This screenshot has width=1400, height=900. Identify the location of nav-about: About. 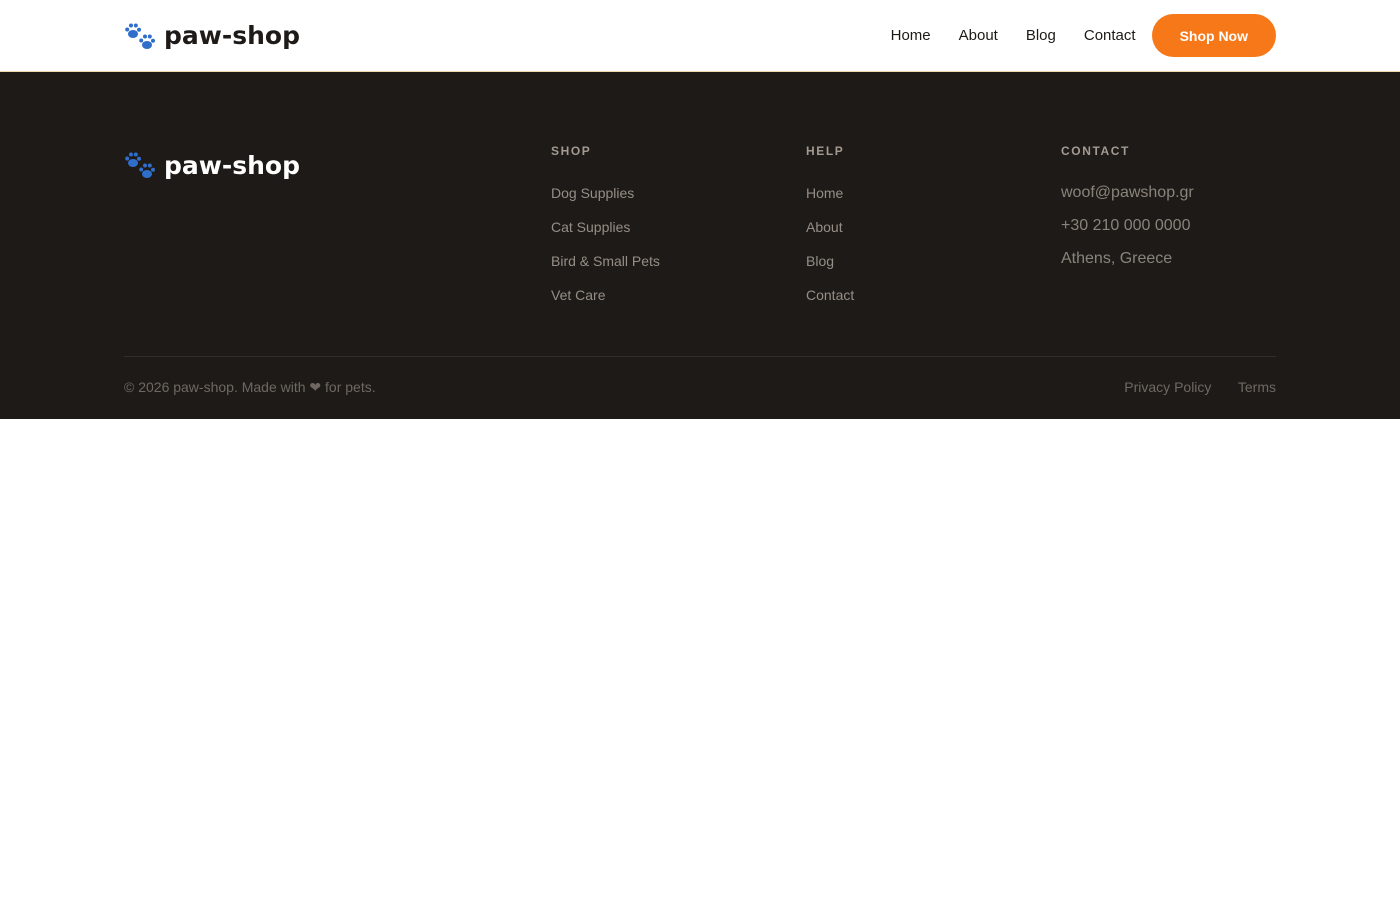
(978, 35).